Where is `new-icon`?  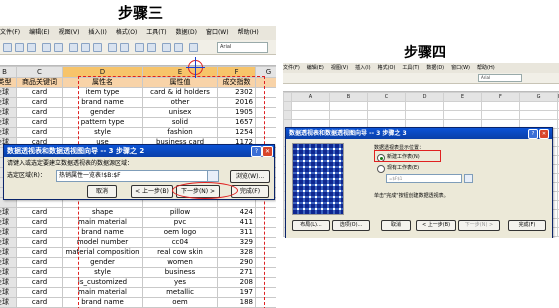 new-icon is located at coordinates (7, 47).